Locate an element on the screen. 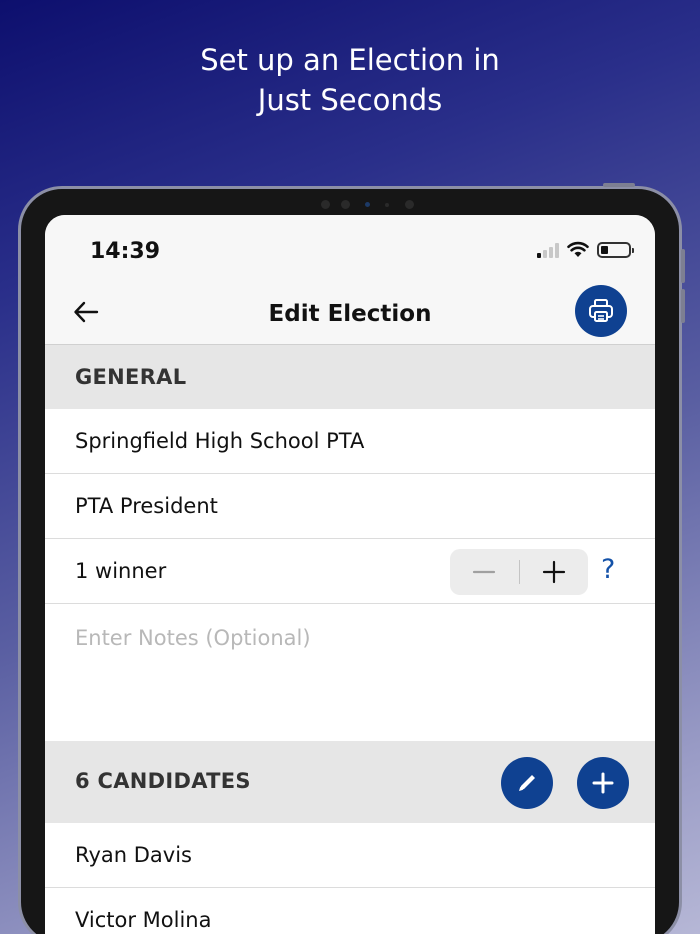 This screenshot has height=934, width=700. candidates-section-header: 6 CANDIDATES is located at coordinates (350, 782).